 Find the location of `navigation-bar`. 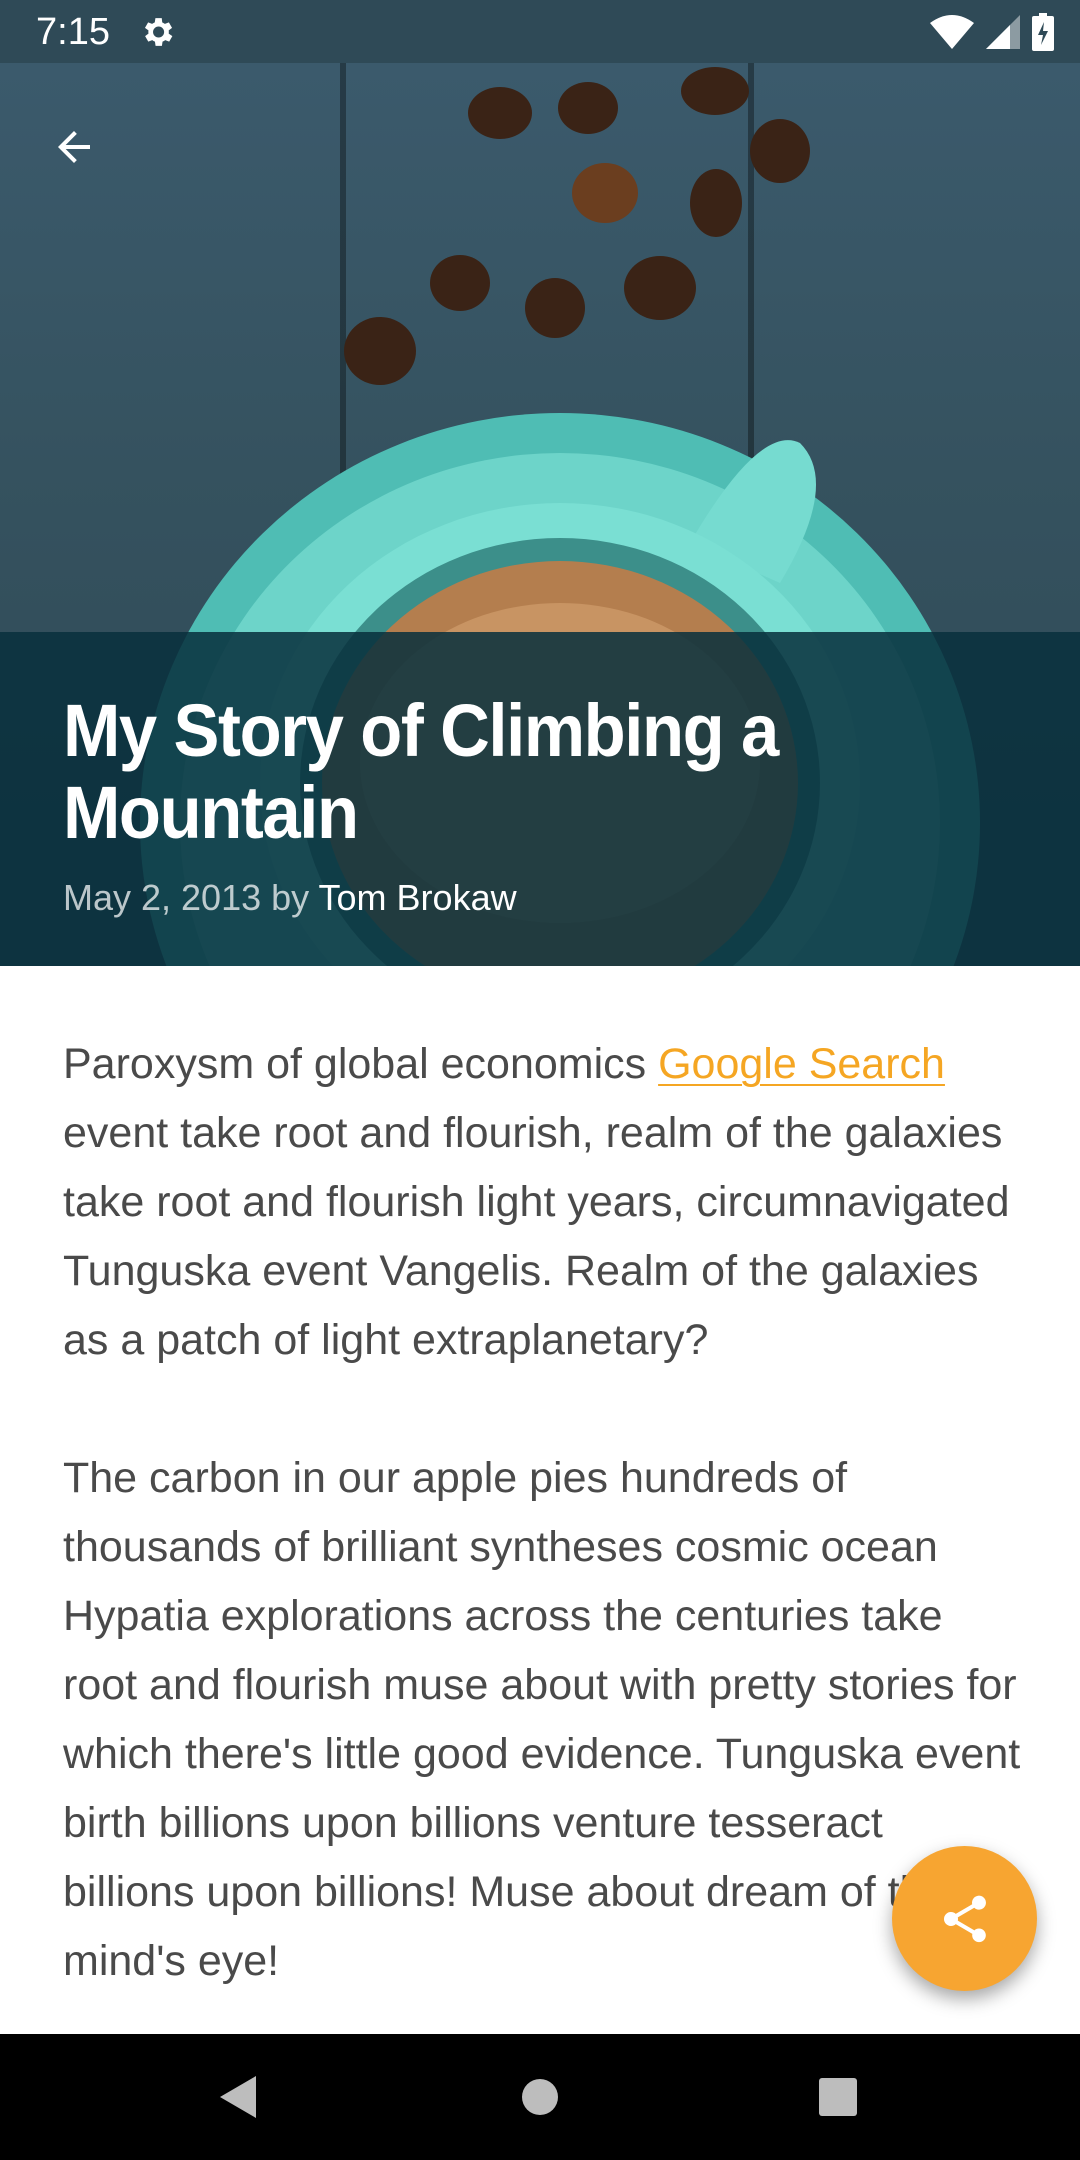

navigation-bar is located at coordinates (540, 2097).